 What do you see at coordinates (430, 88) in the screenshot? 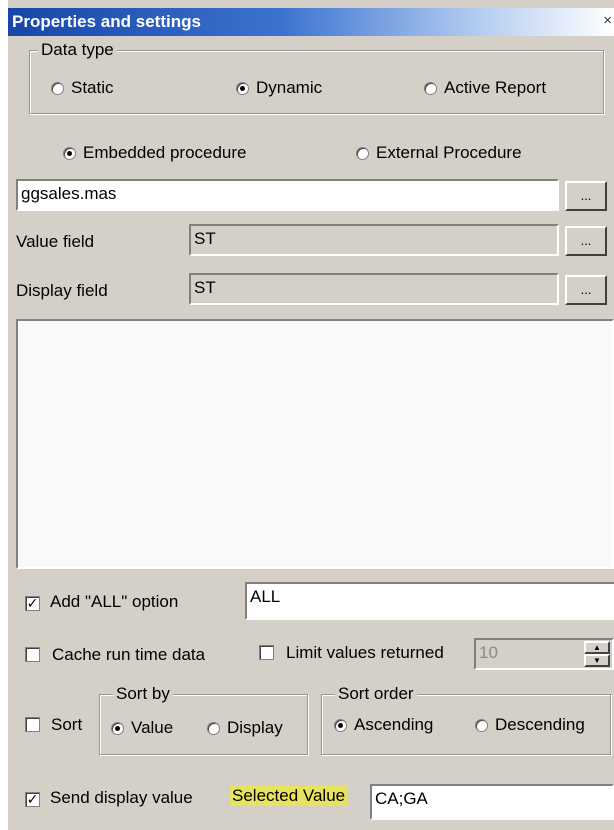
I see `radio-active-report` at bounding box center [430, 88].